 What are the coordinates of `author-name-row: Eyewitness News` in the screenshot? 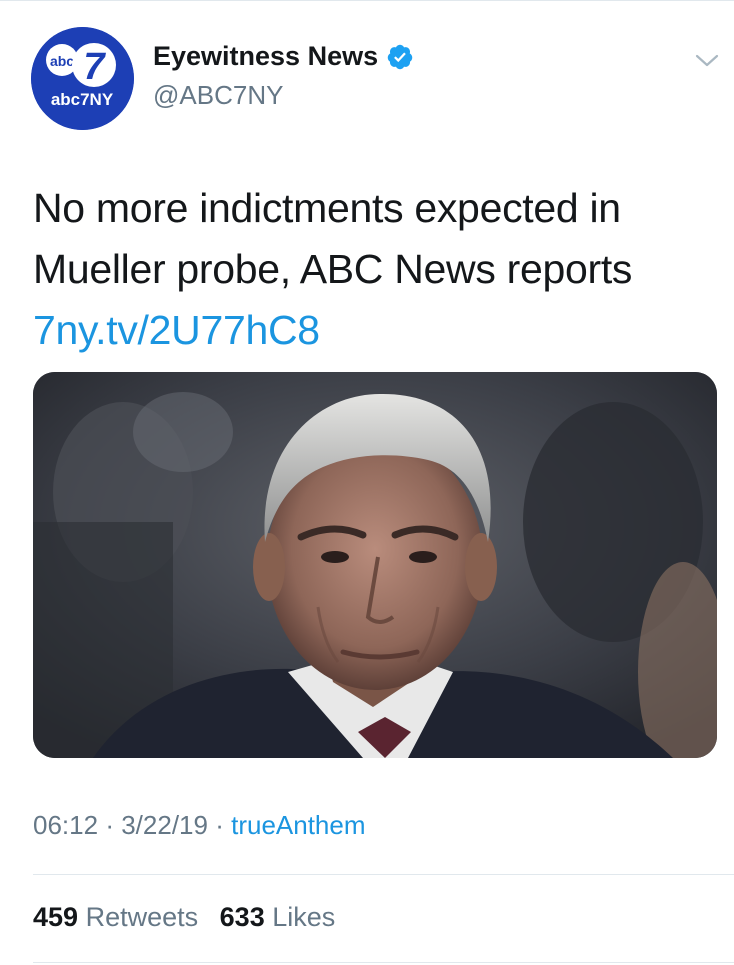 It's located at (283, 56).